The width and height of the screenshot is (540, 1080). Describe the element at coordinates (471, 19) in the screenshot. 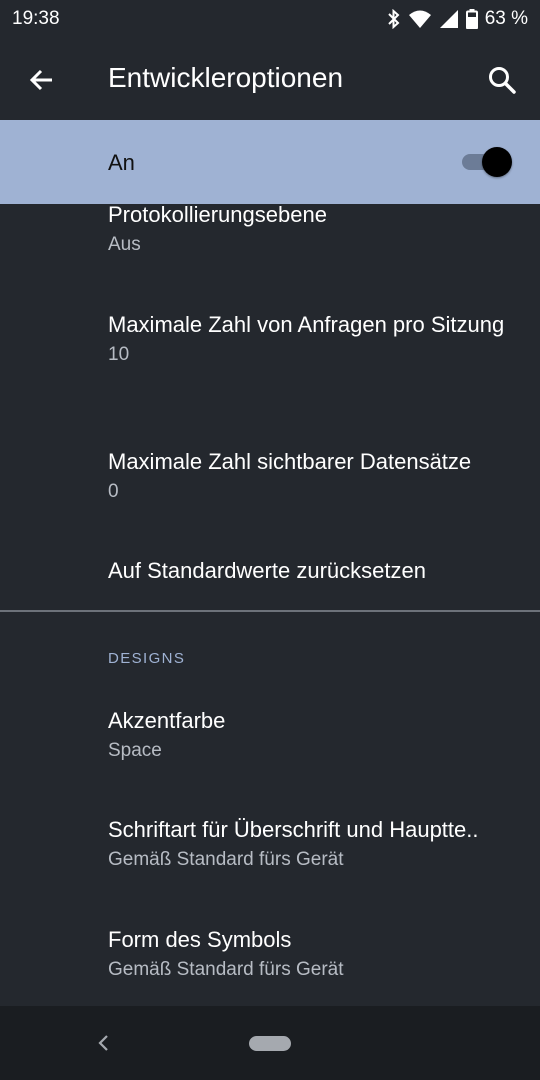

I see `battery-icon` at that location.